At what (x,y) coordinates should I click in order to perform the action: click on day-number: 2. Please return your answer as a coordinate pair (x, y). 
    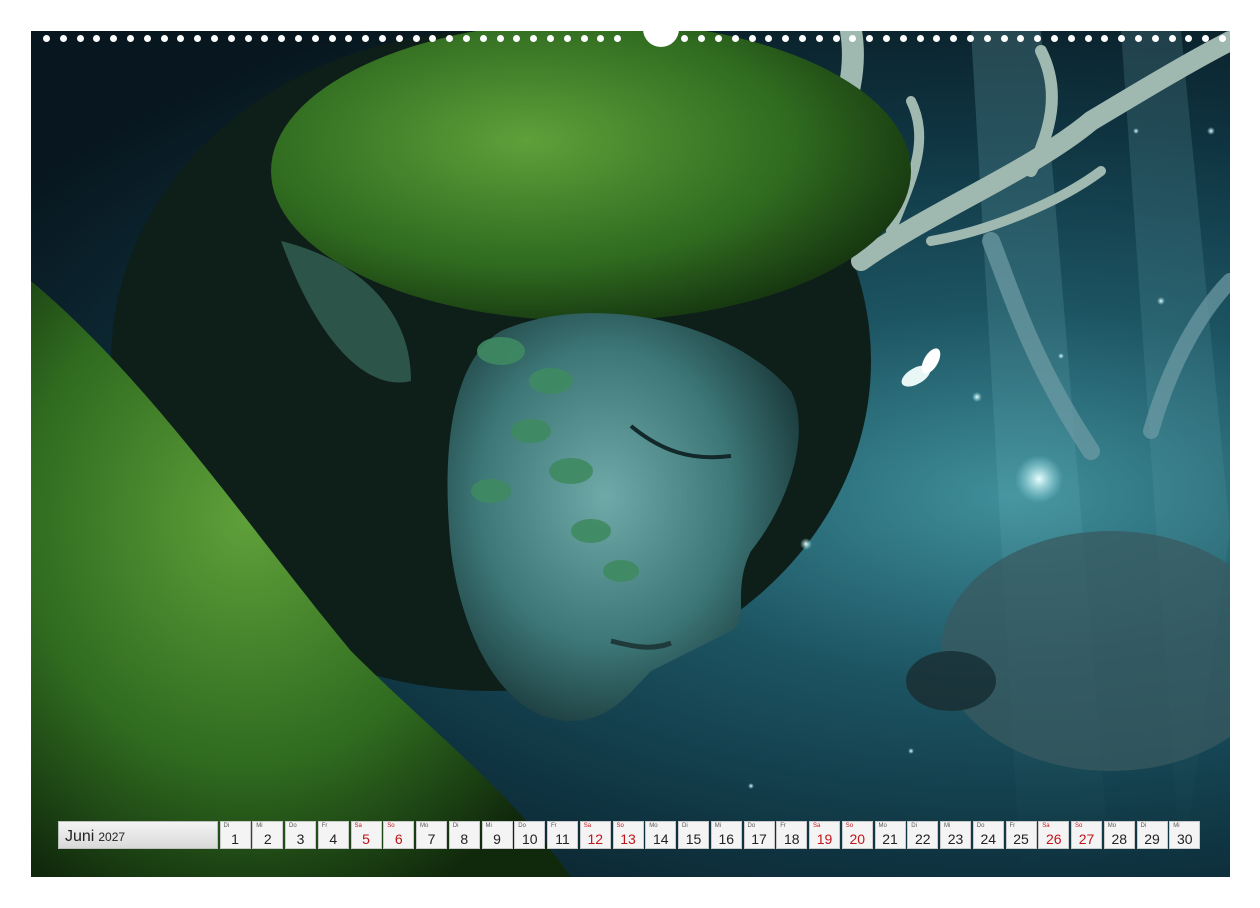
    Looking at the image, I should click on (267, 839).